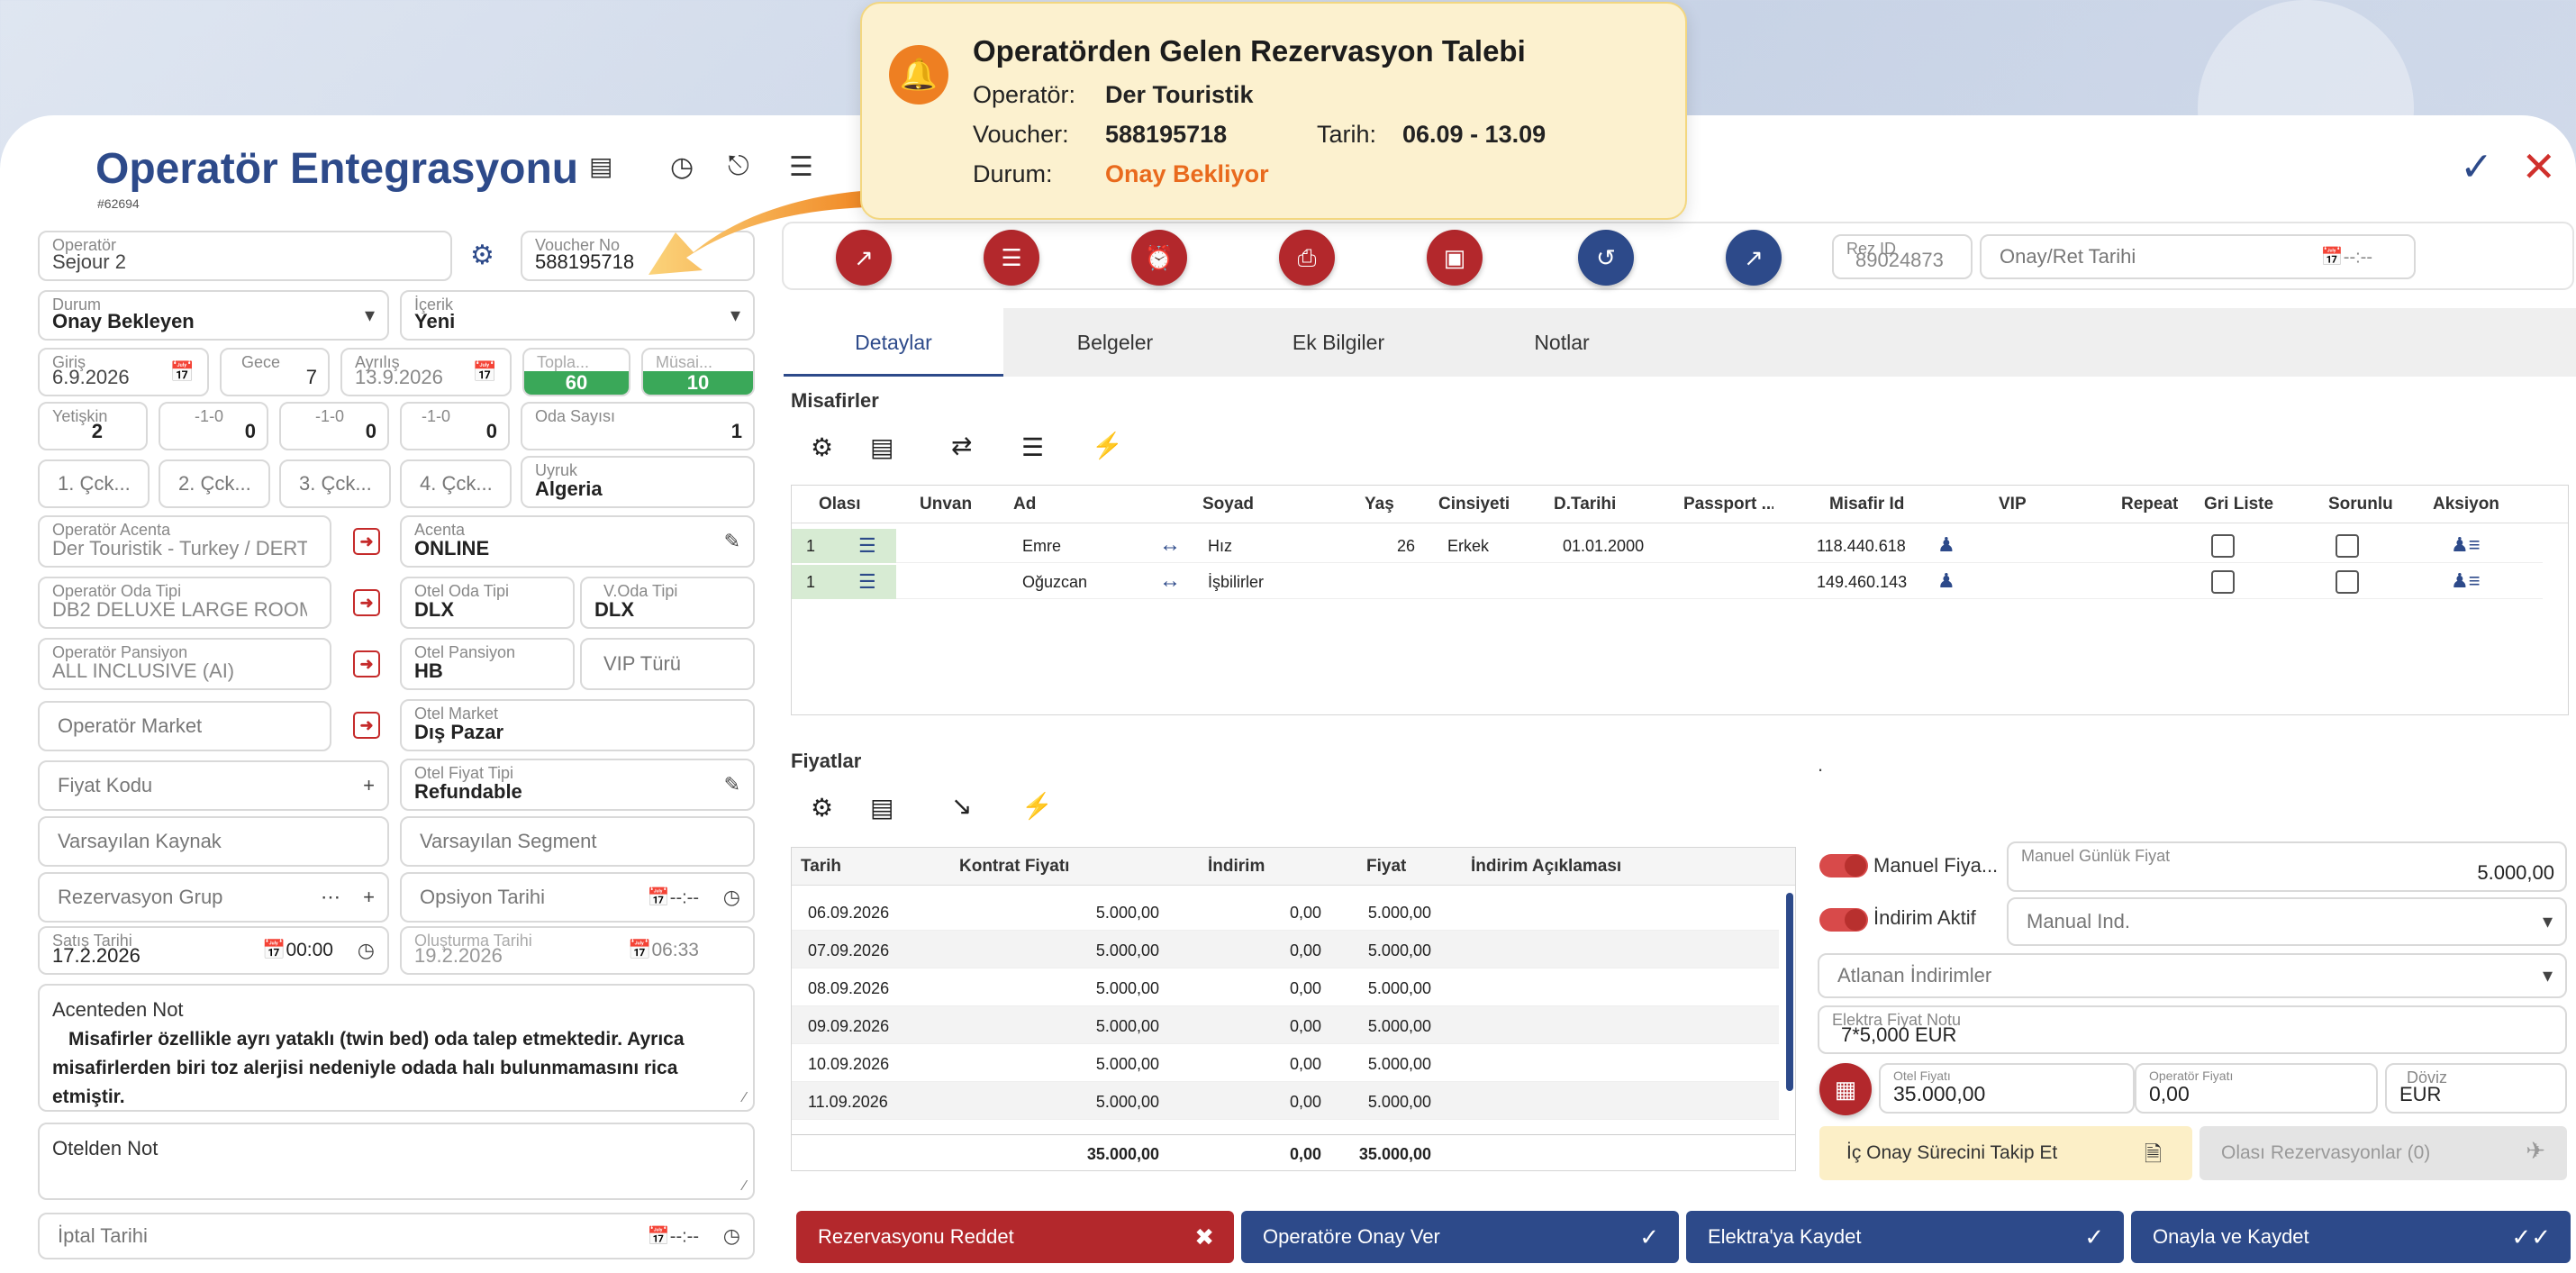  Describe the element at coordinates (667, 664) in the screenshot. I see `vip-turu-field: VIP Türü` at that location.